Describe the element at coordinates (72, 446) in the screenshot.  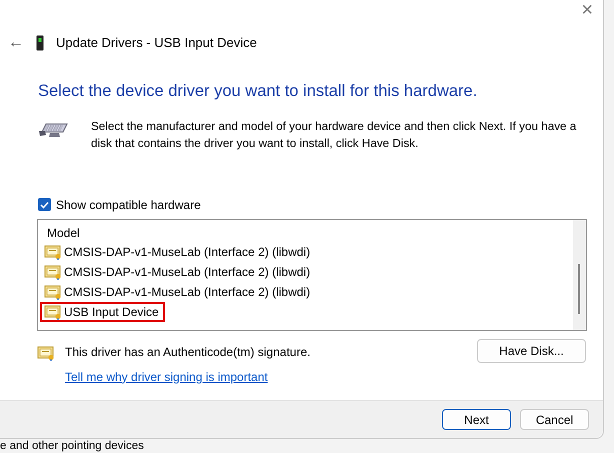
I see `background-text: e and other pointing devices` at that location.